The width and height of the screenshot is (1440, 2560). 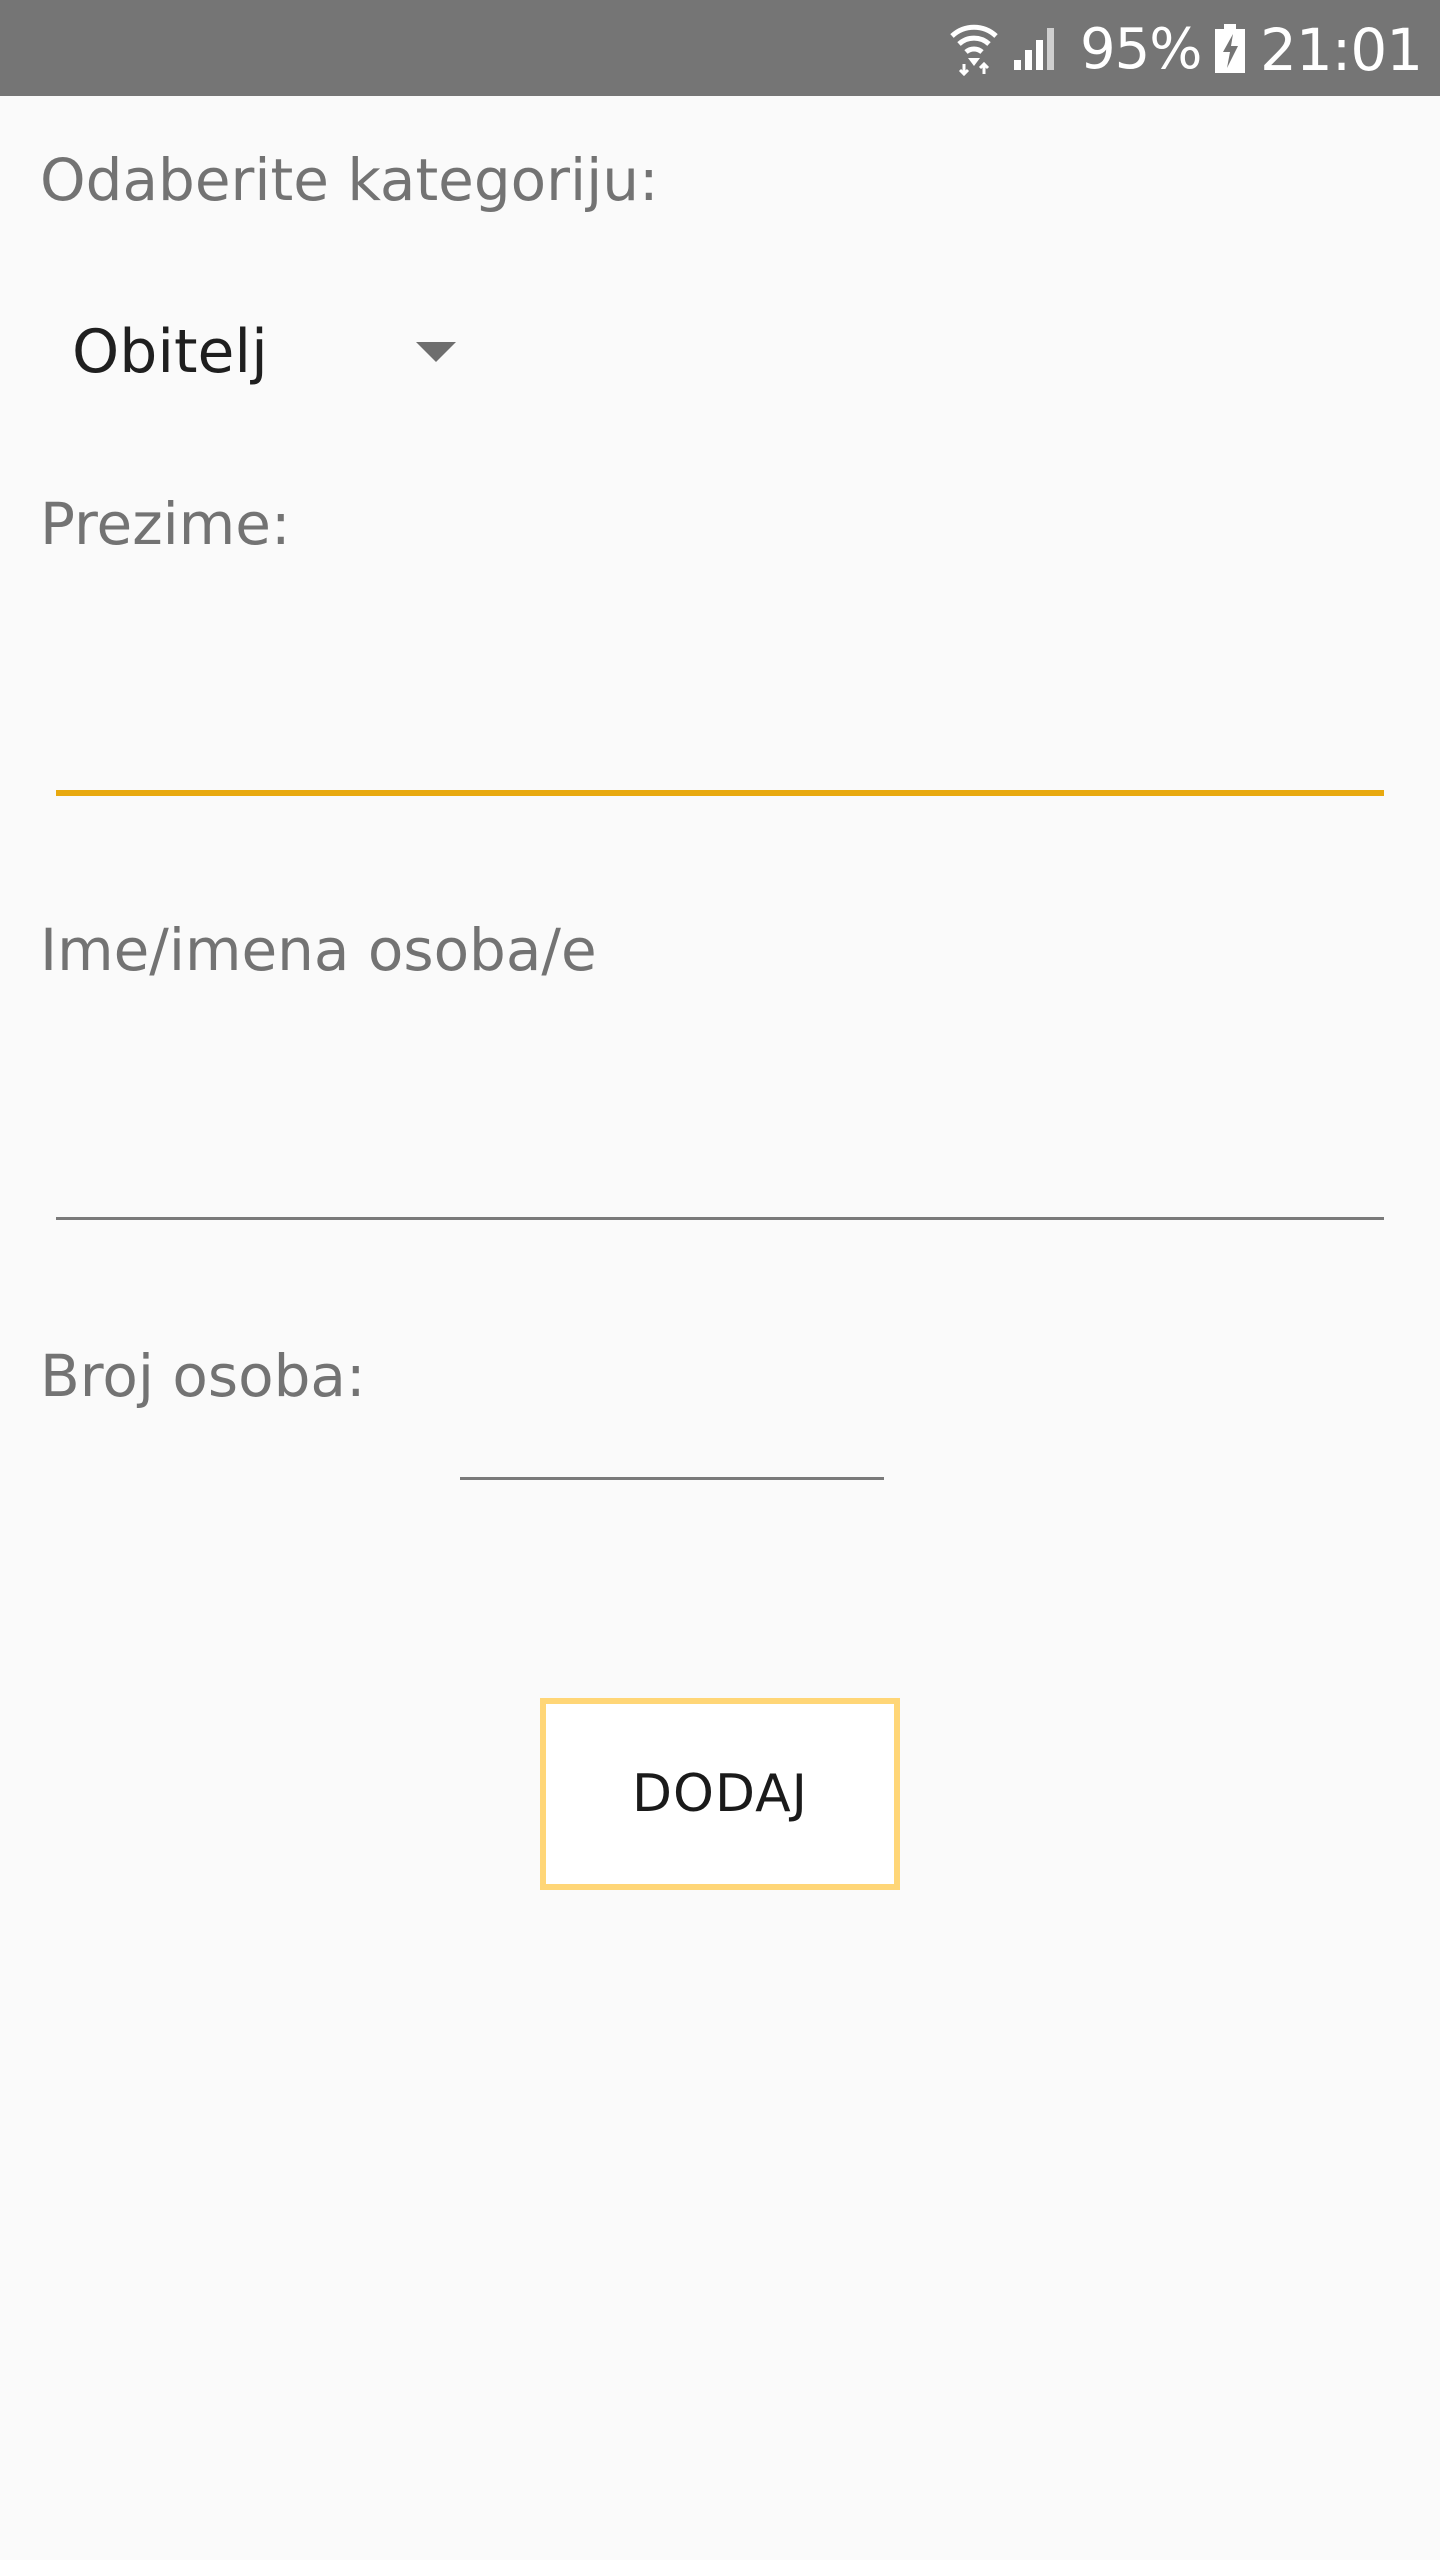 I want to click on signal-icon, so click(x=1034, y=49).